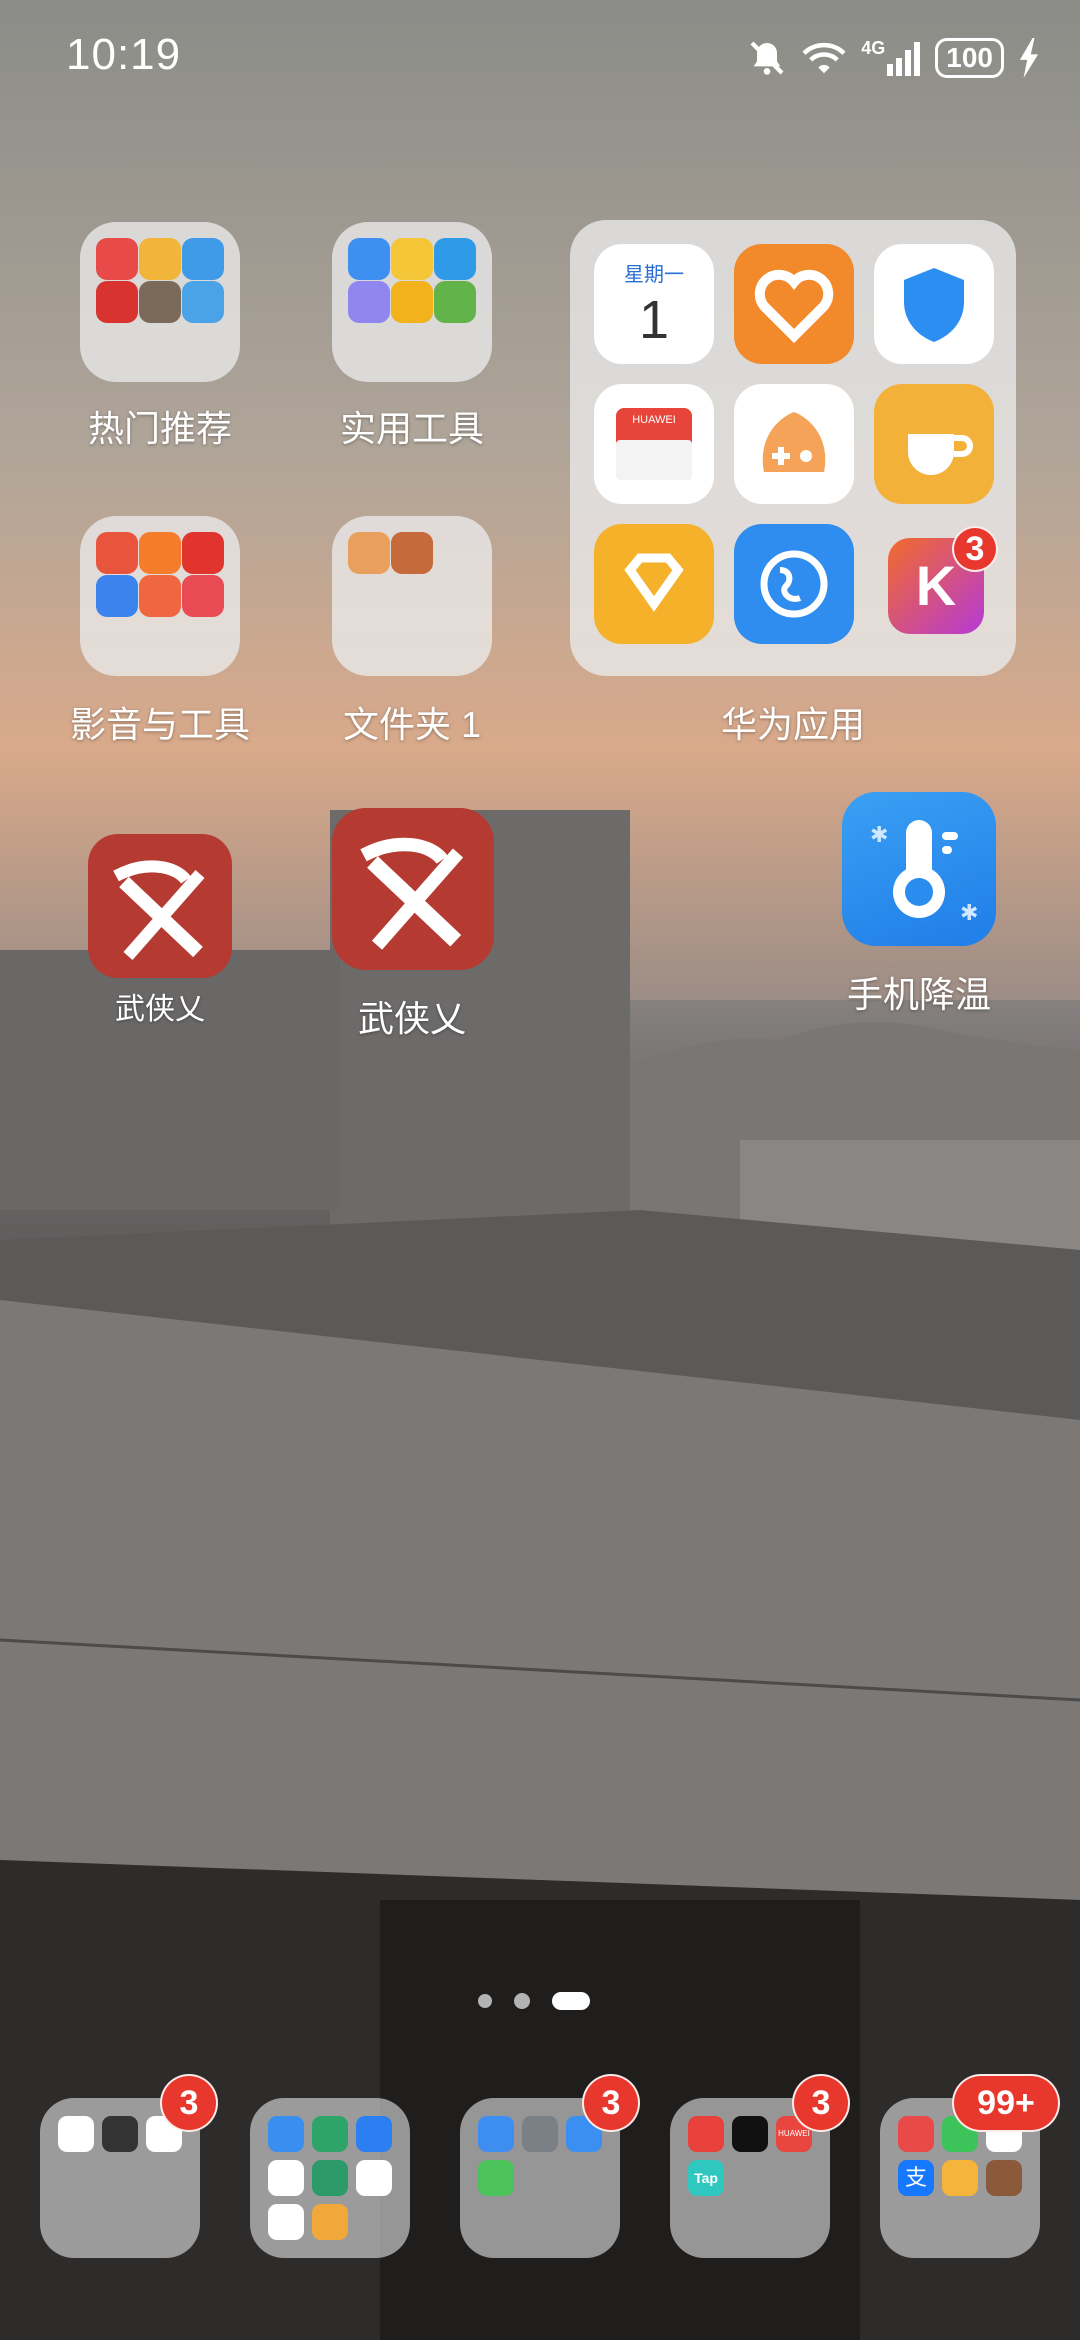  I want to click on gallery-app-icon, so click(76, 2134).